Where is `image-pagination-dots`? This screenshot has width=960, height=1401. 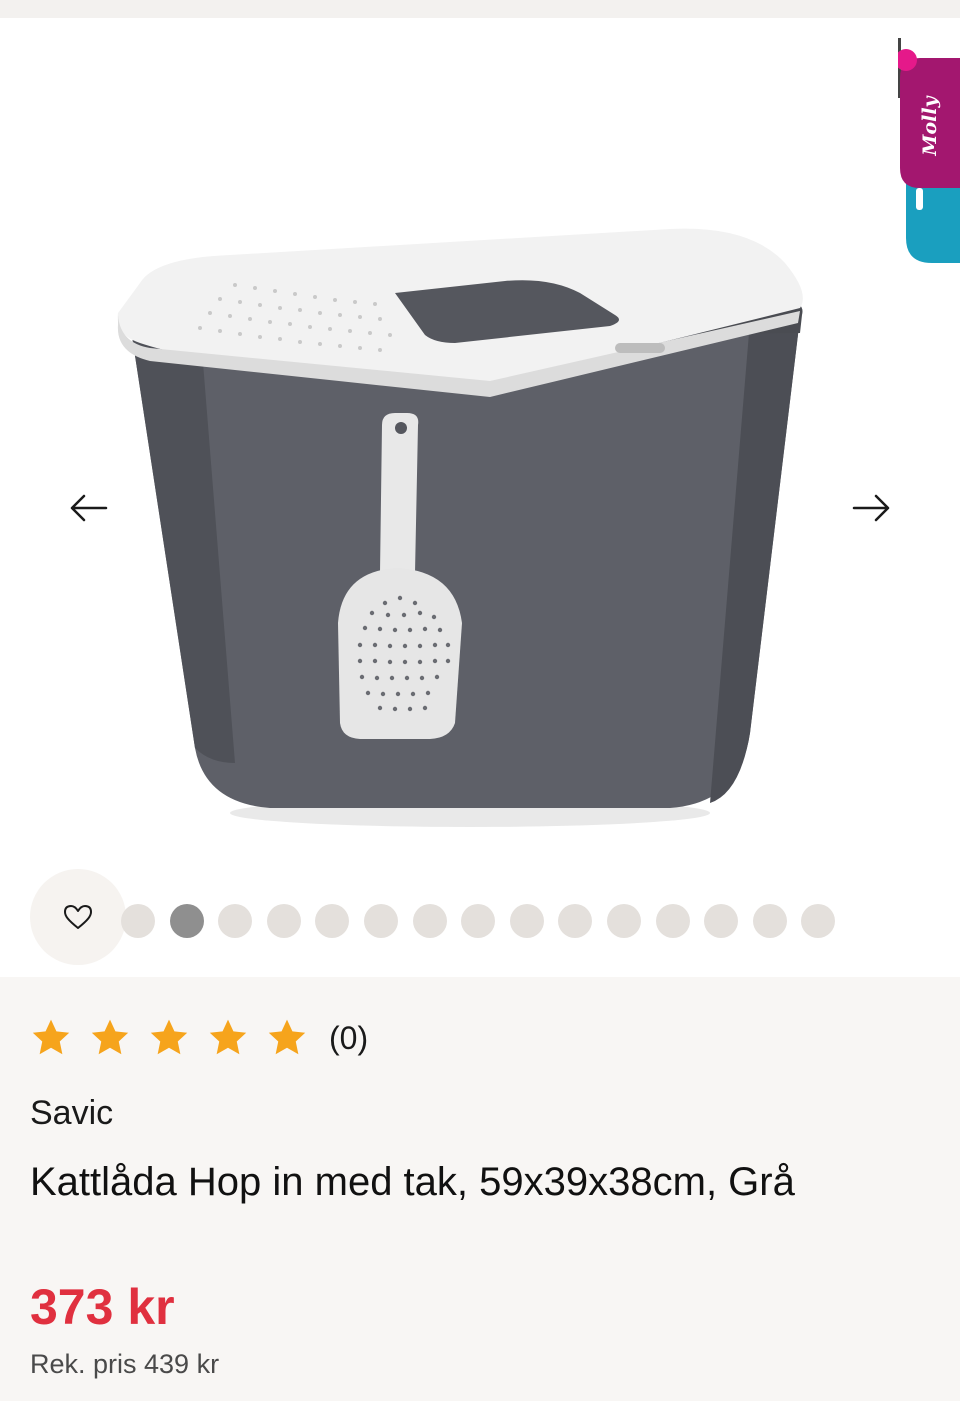
image-pagination-dots is located at coordinates (478, 921).